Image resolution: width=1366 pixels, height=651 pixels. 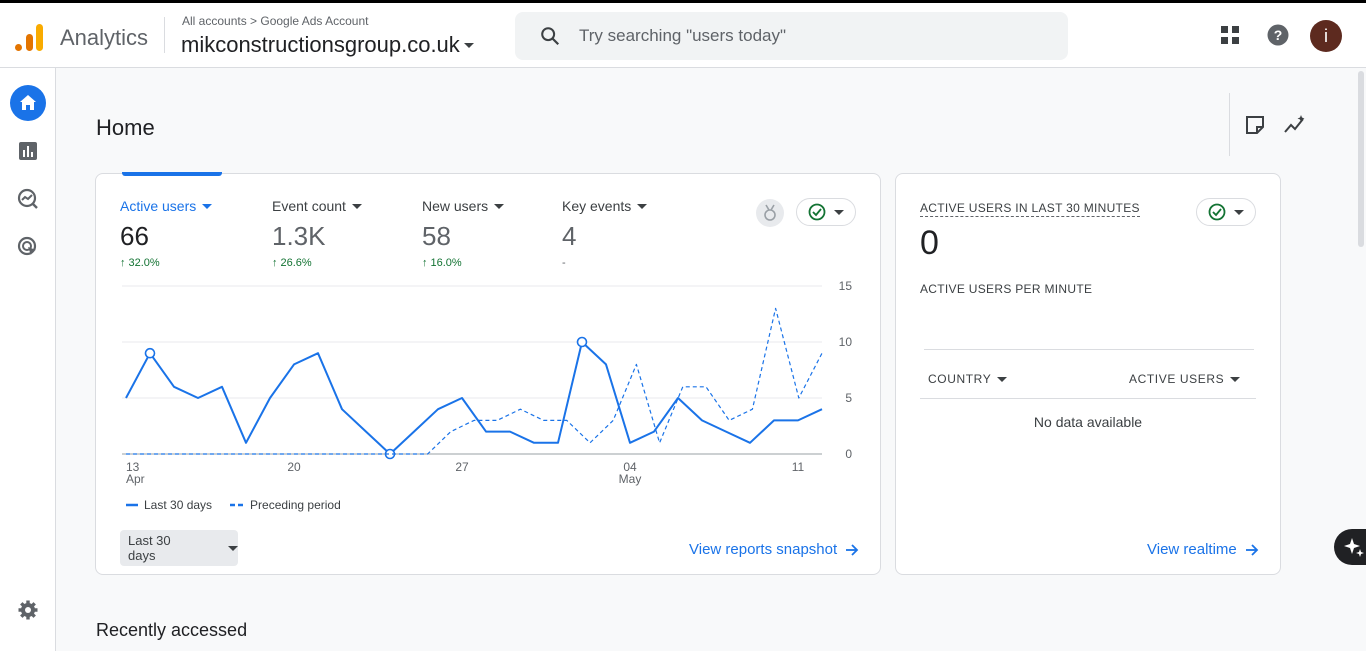 I want to click on account-name: mikconstructionsgroup.co.uk, so click(x=320, y=44).